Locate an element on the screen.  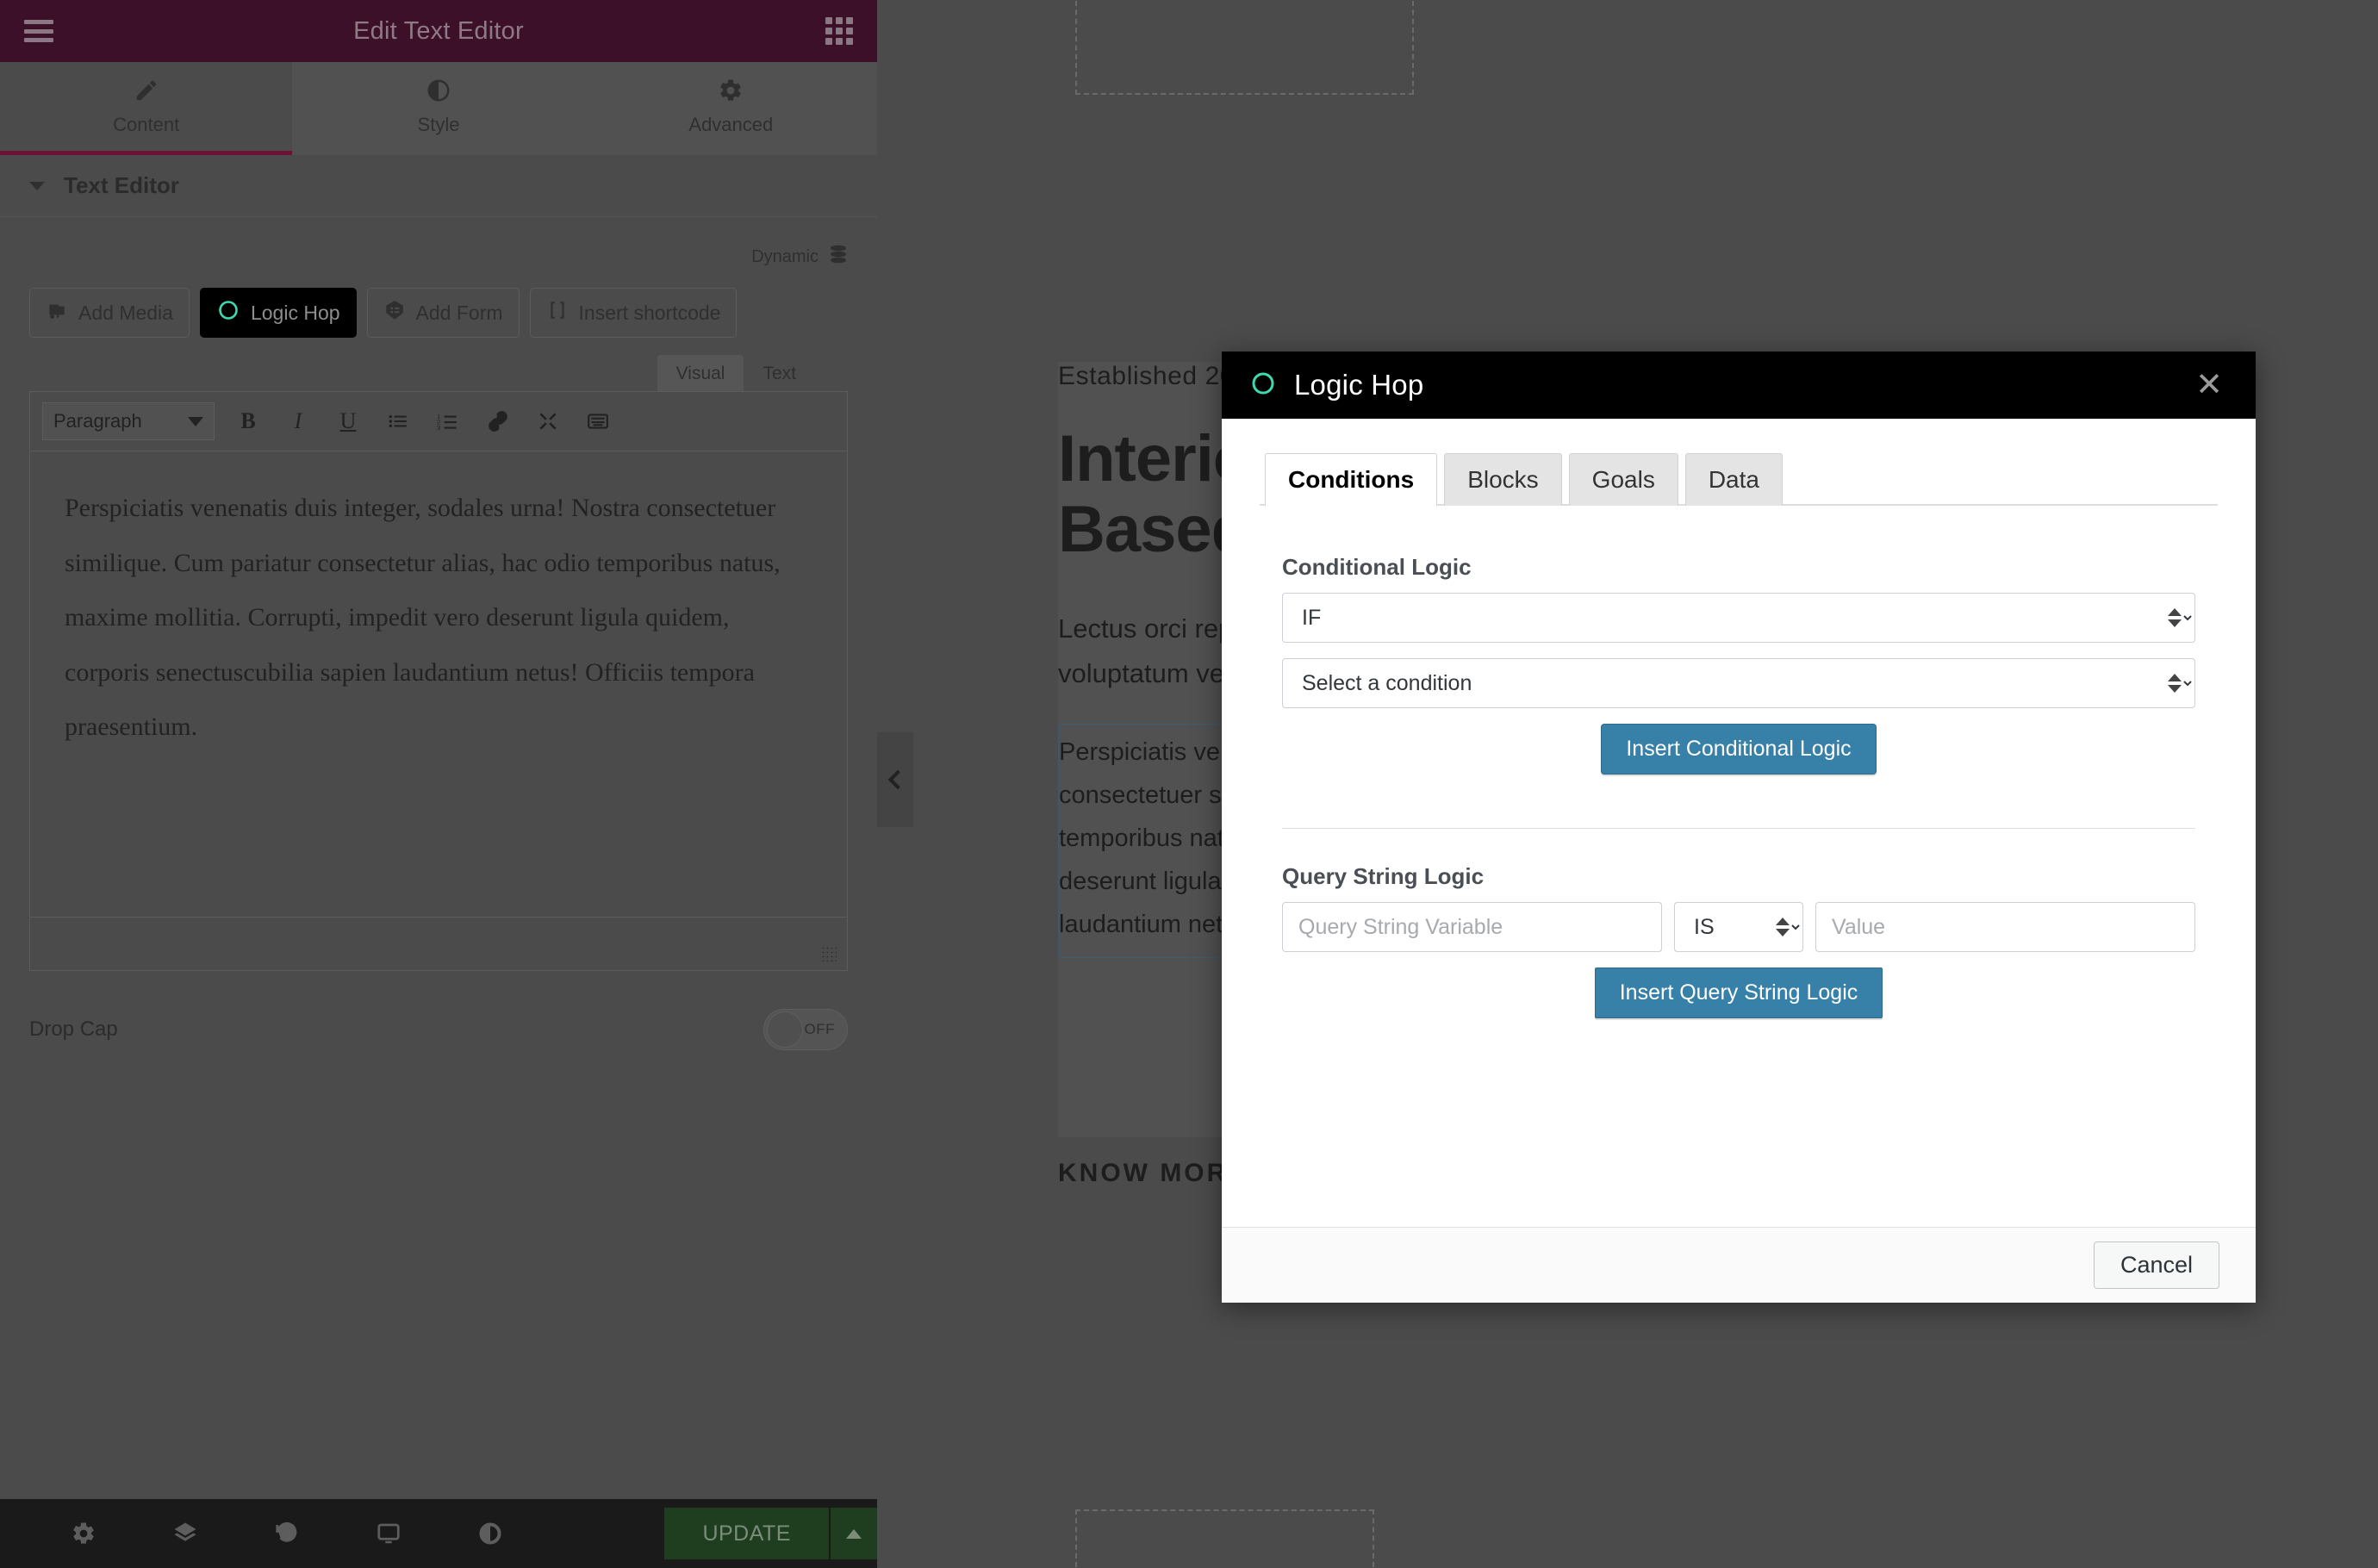
underline-icon: U is located at coordinates (348, 422).